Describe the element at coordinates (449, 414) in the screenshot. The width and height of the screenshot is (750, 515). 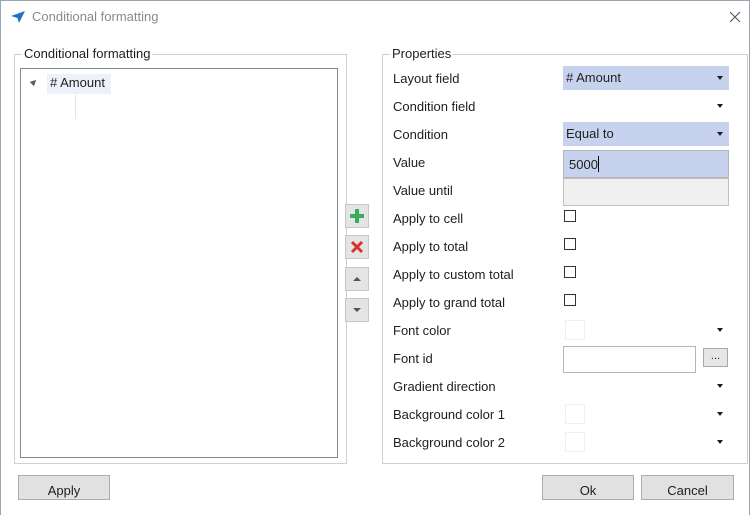
I see `background-color-1-label: Background color 1` at that location.